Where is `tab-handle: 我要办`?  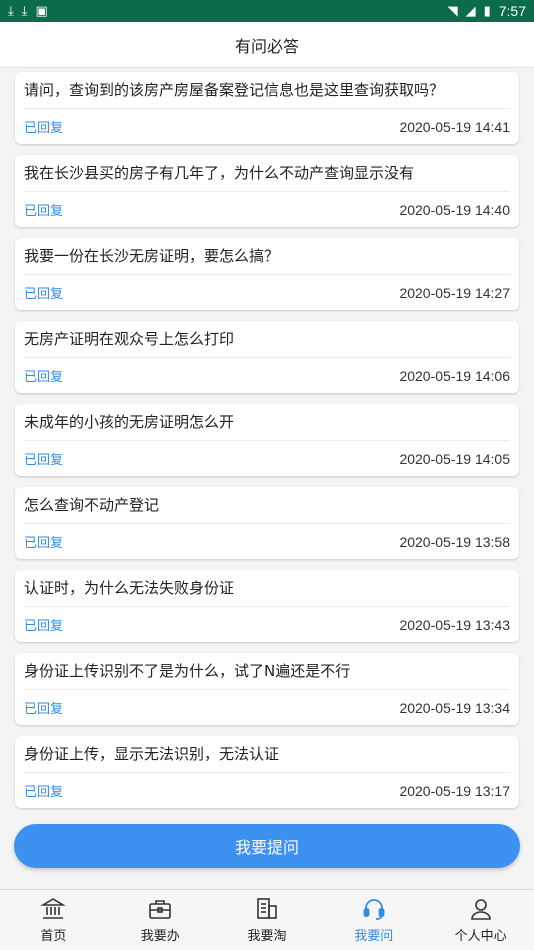
tab-handle: 我要办 is located at coordinates (160, 920).